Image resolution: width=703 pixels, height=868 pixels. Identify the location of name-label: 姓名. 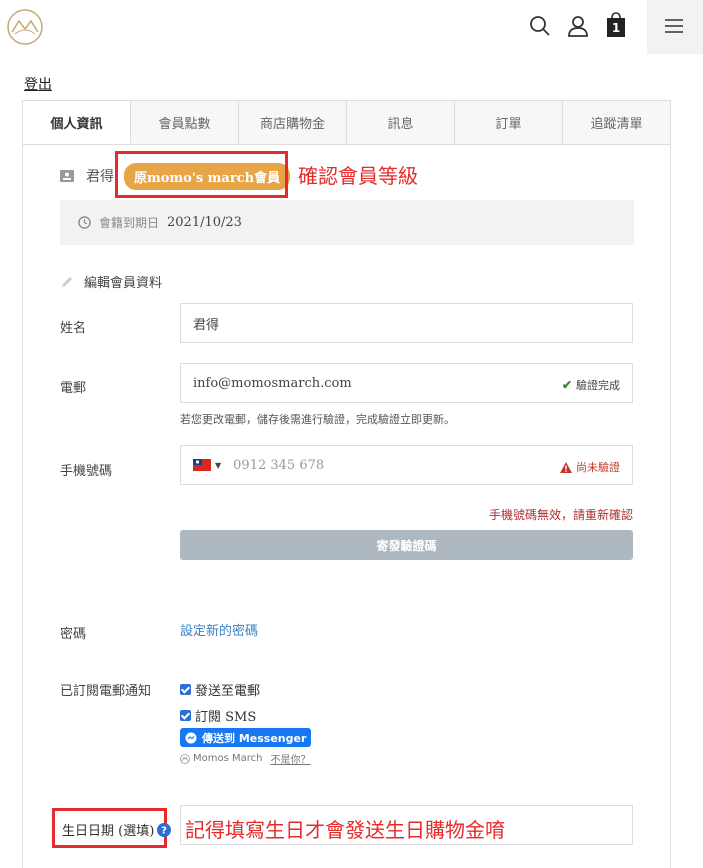
(73, 328).